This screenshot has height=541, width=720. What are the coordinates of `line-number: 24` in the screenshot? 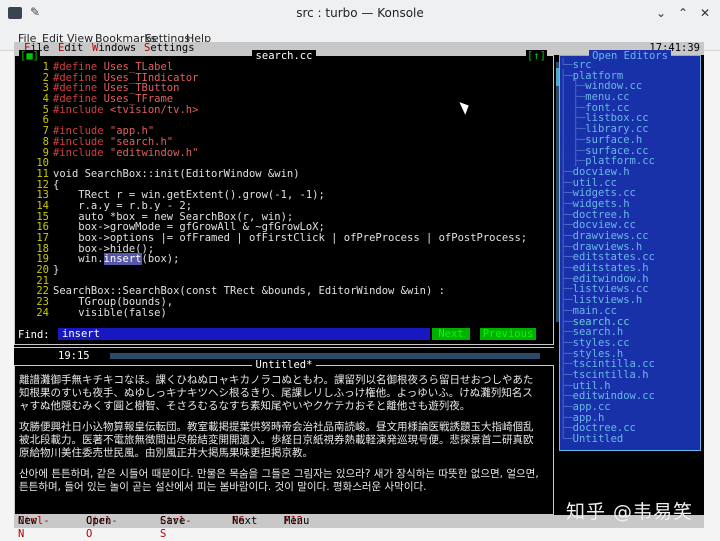 It's located at (42, 312).